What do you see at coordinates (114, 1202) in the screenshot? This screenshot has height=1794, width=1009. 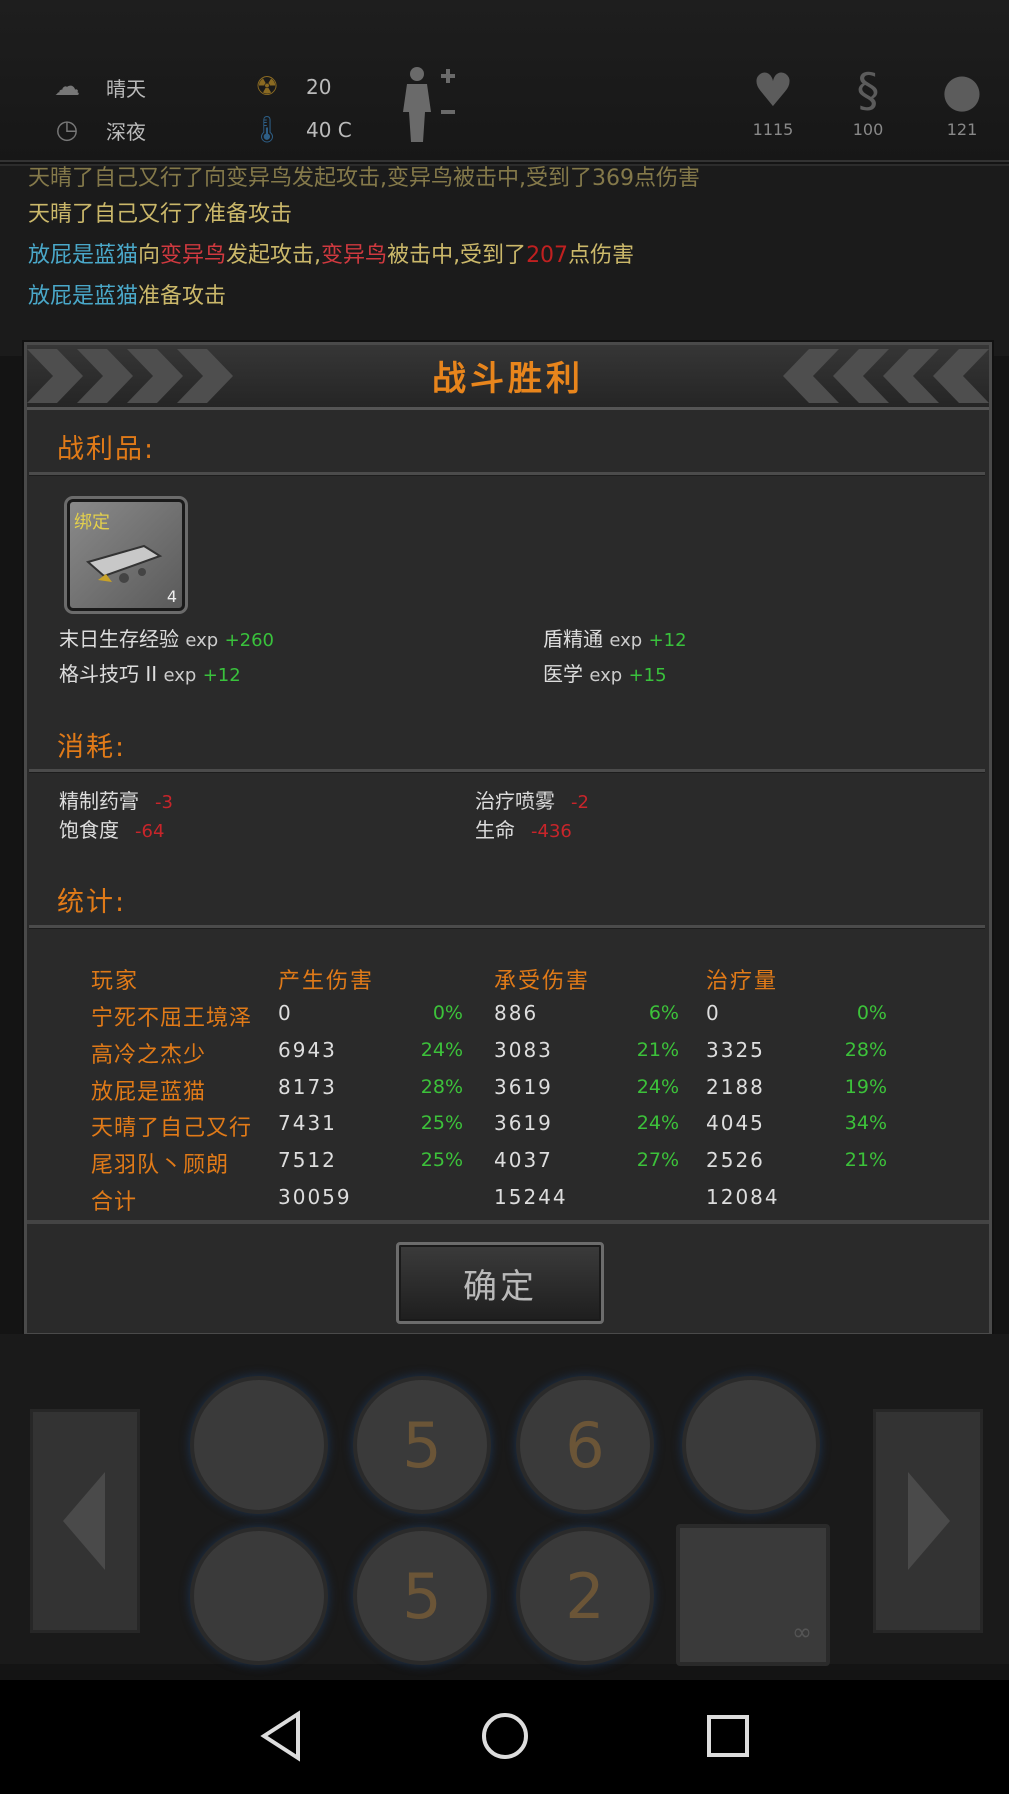 I see `total-label: 合计` at bounding box center [114, 1202].